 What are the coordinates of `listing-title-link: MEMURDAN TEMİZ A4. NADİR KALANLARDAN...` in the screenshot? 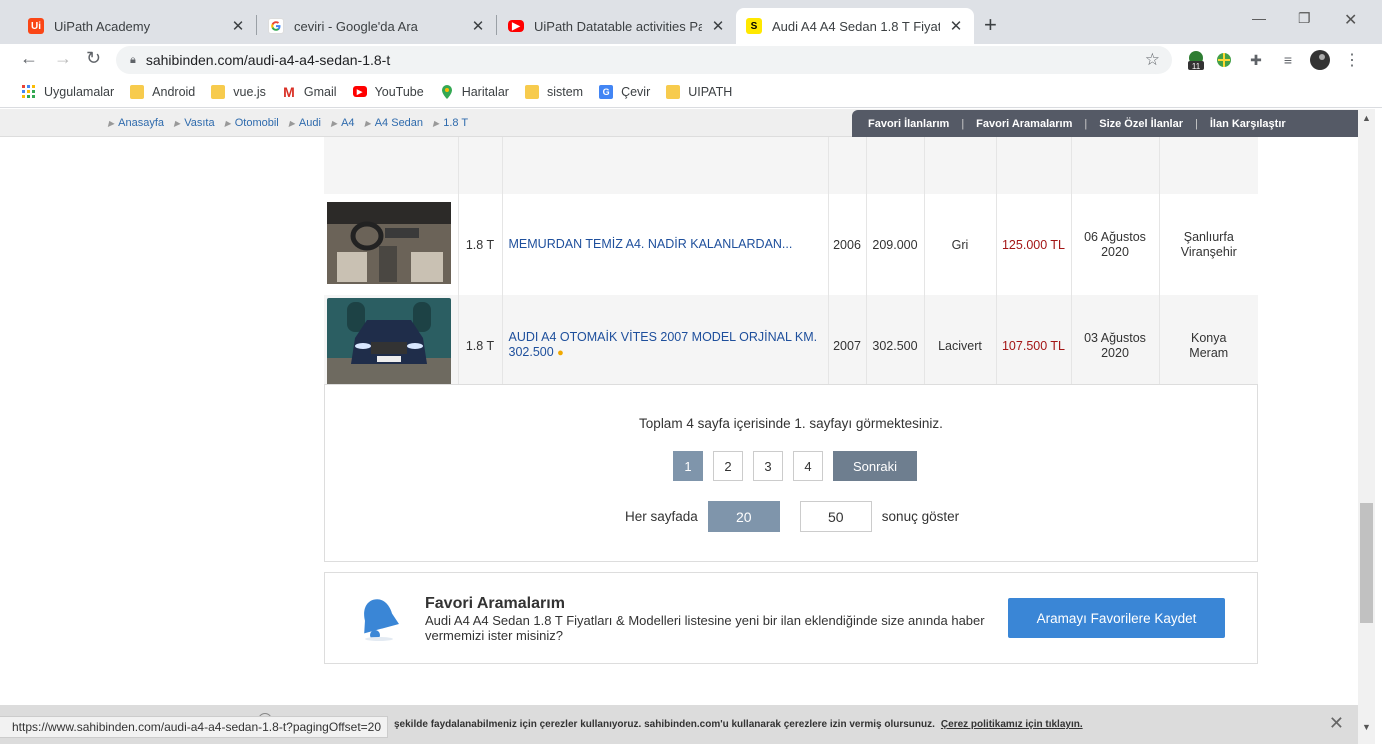 It's located at (665, 244).